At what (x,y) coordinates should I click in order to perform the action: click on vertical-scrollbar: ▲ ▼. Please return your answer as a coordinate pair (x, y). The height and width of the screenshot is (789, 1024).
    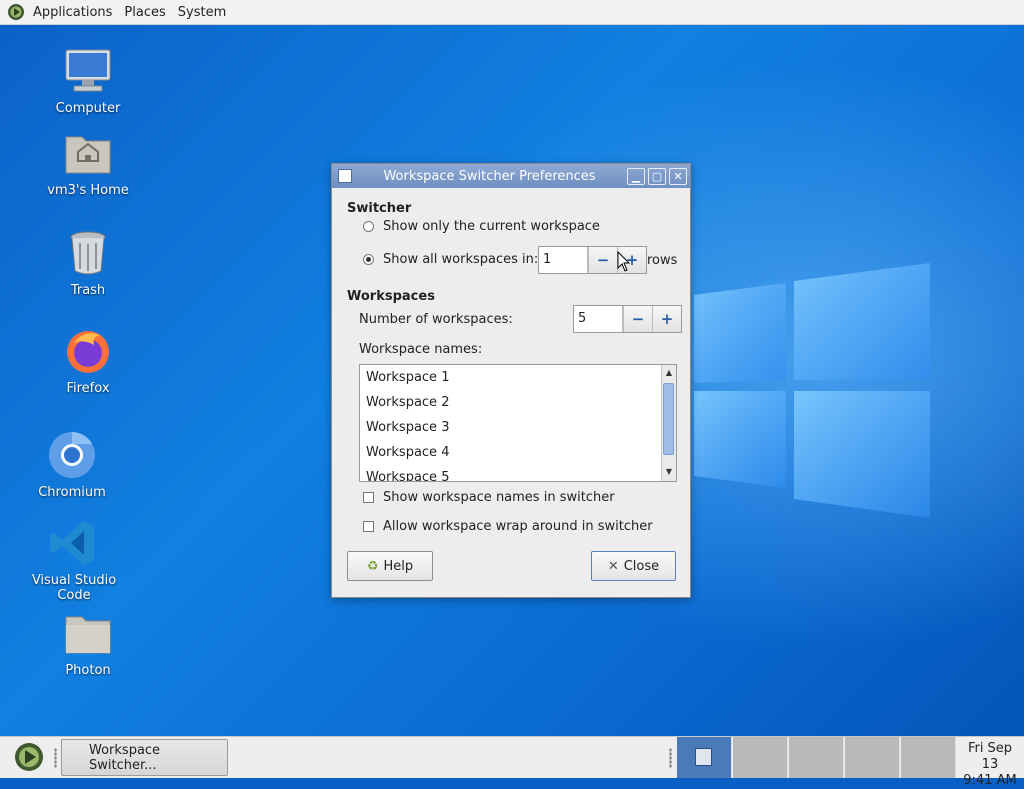
    Looking at the image, I should click on (668, 423).